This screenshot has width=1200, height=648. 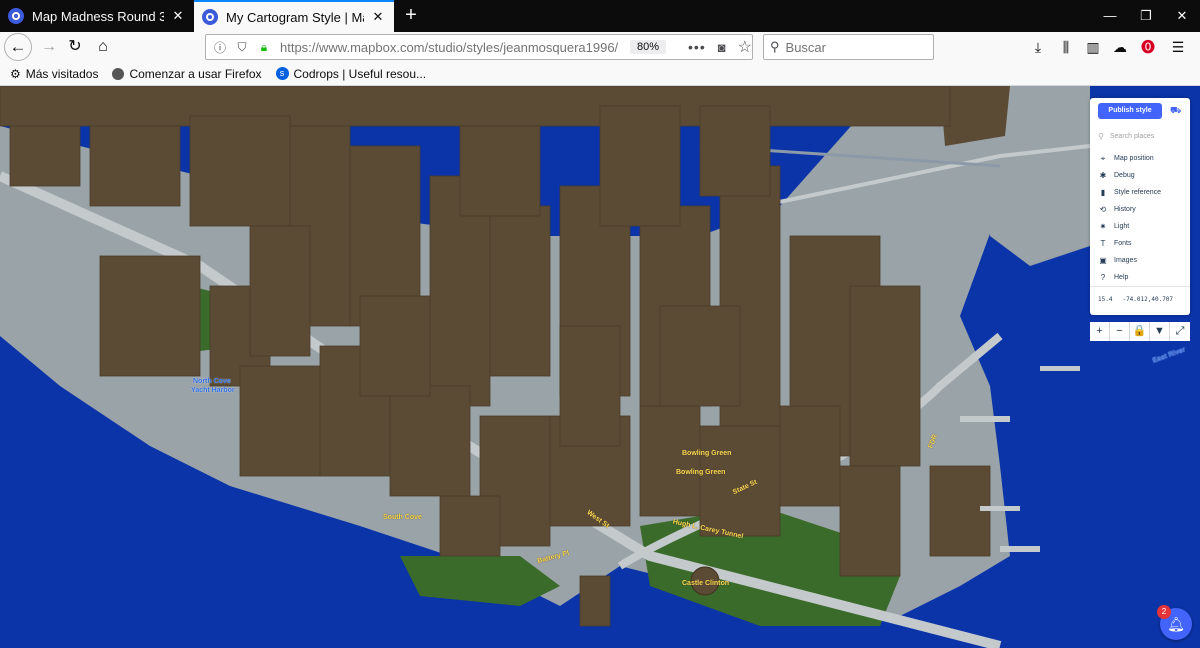 I want to click on menu-item-label: Help, so click(x=1121, y=277).